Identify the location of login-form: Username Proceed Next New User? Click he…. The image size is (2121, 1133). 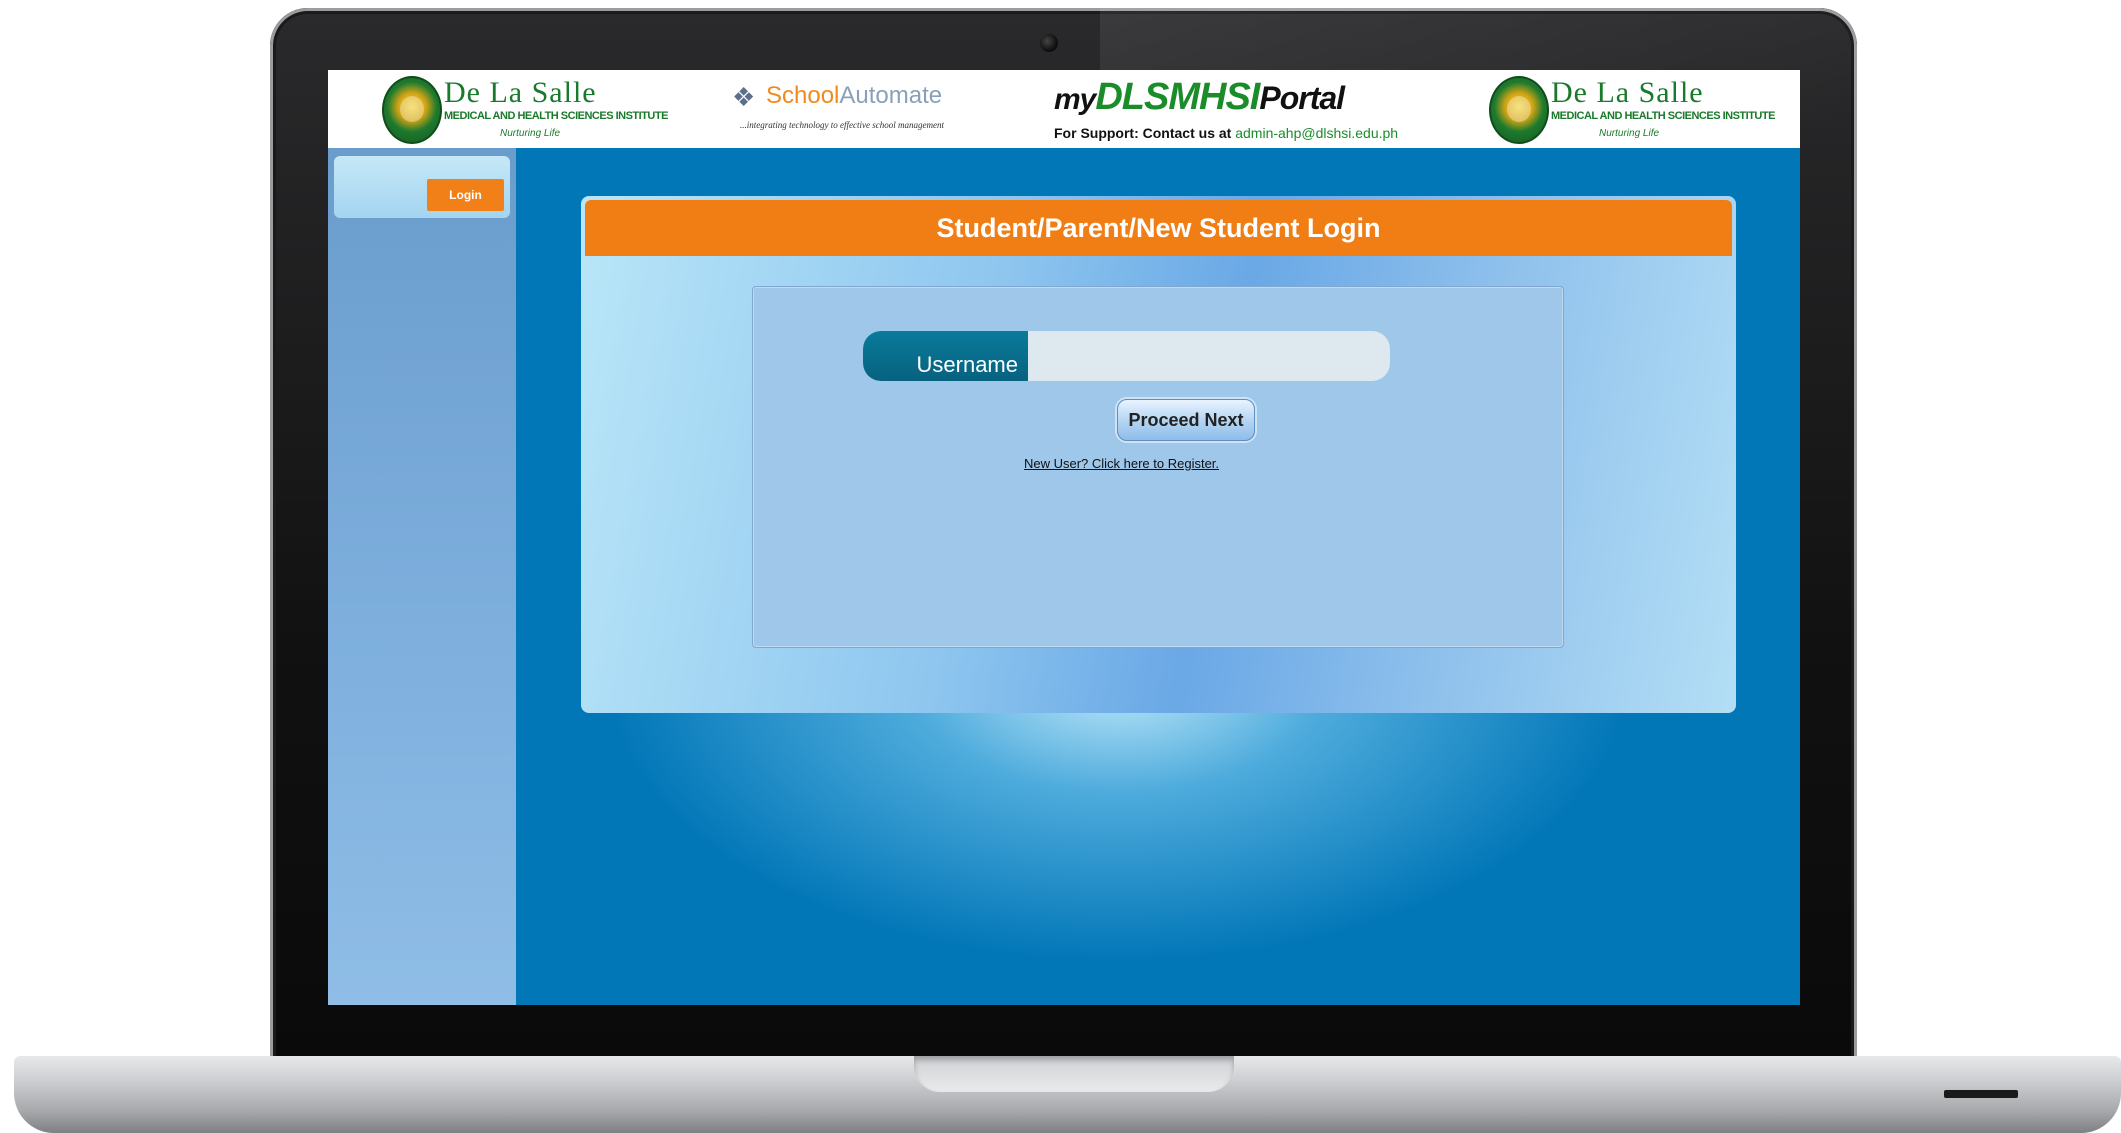
(1158, 467).